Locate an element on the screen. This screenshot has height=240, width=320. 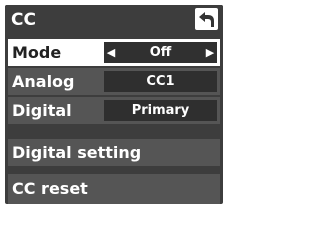
analog-value-box: CC1 is located at coordinates (160, 81).